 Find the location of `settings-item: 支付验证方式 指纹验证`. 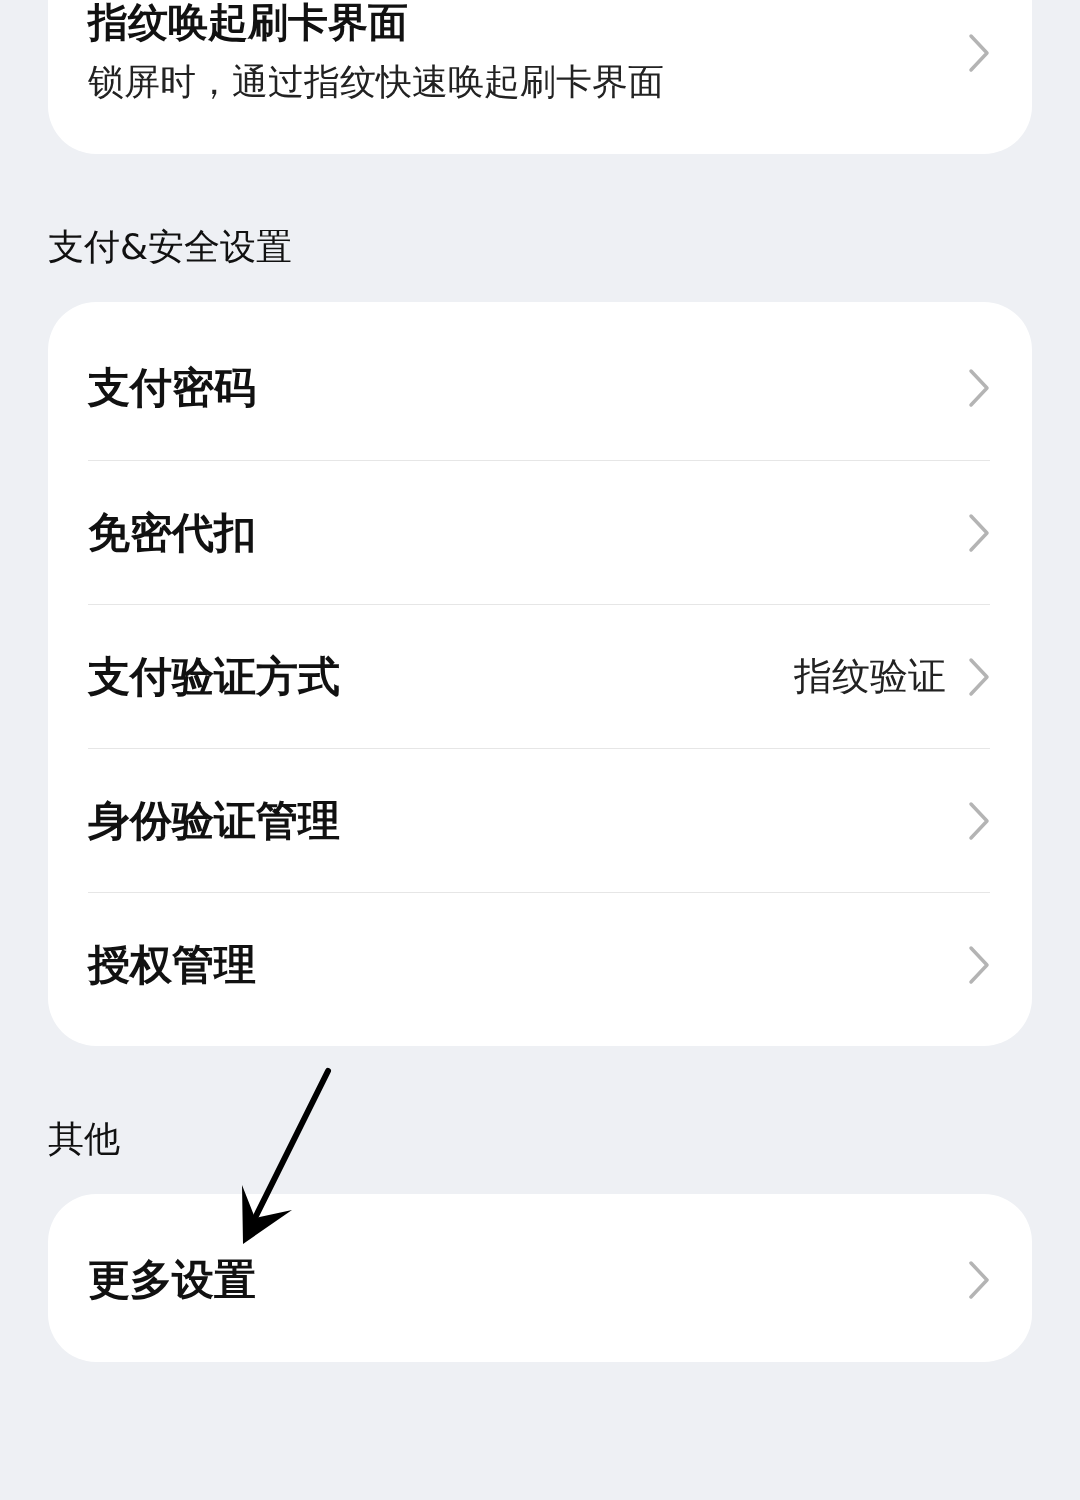

settings-item: 支付验证方式 指纹验证 is located at coordinates (539, 676).